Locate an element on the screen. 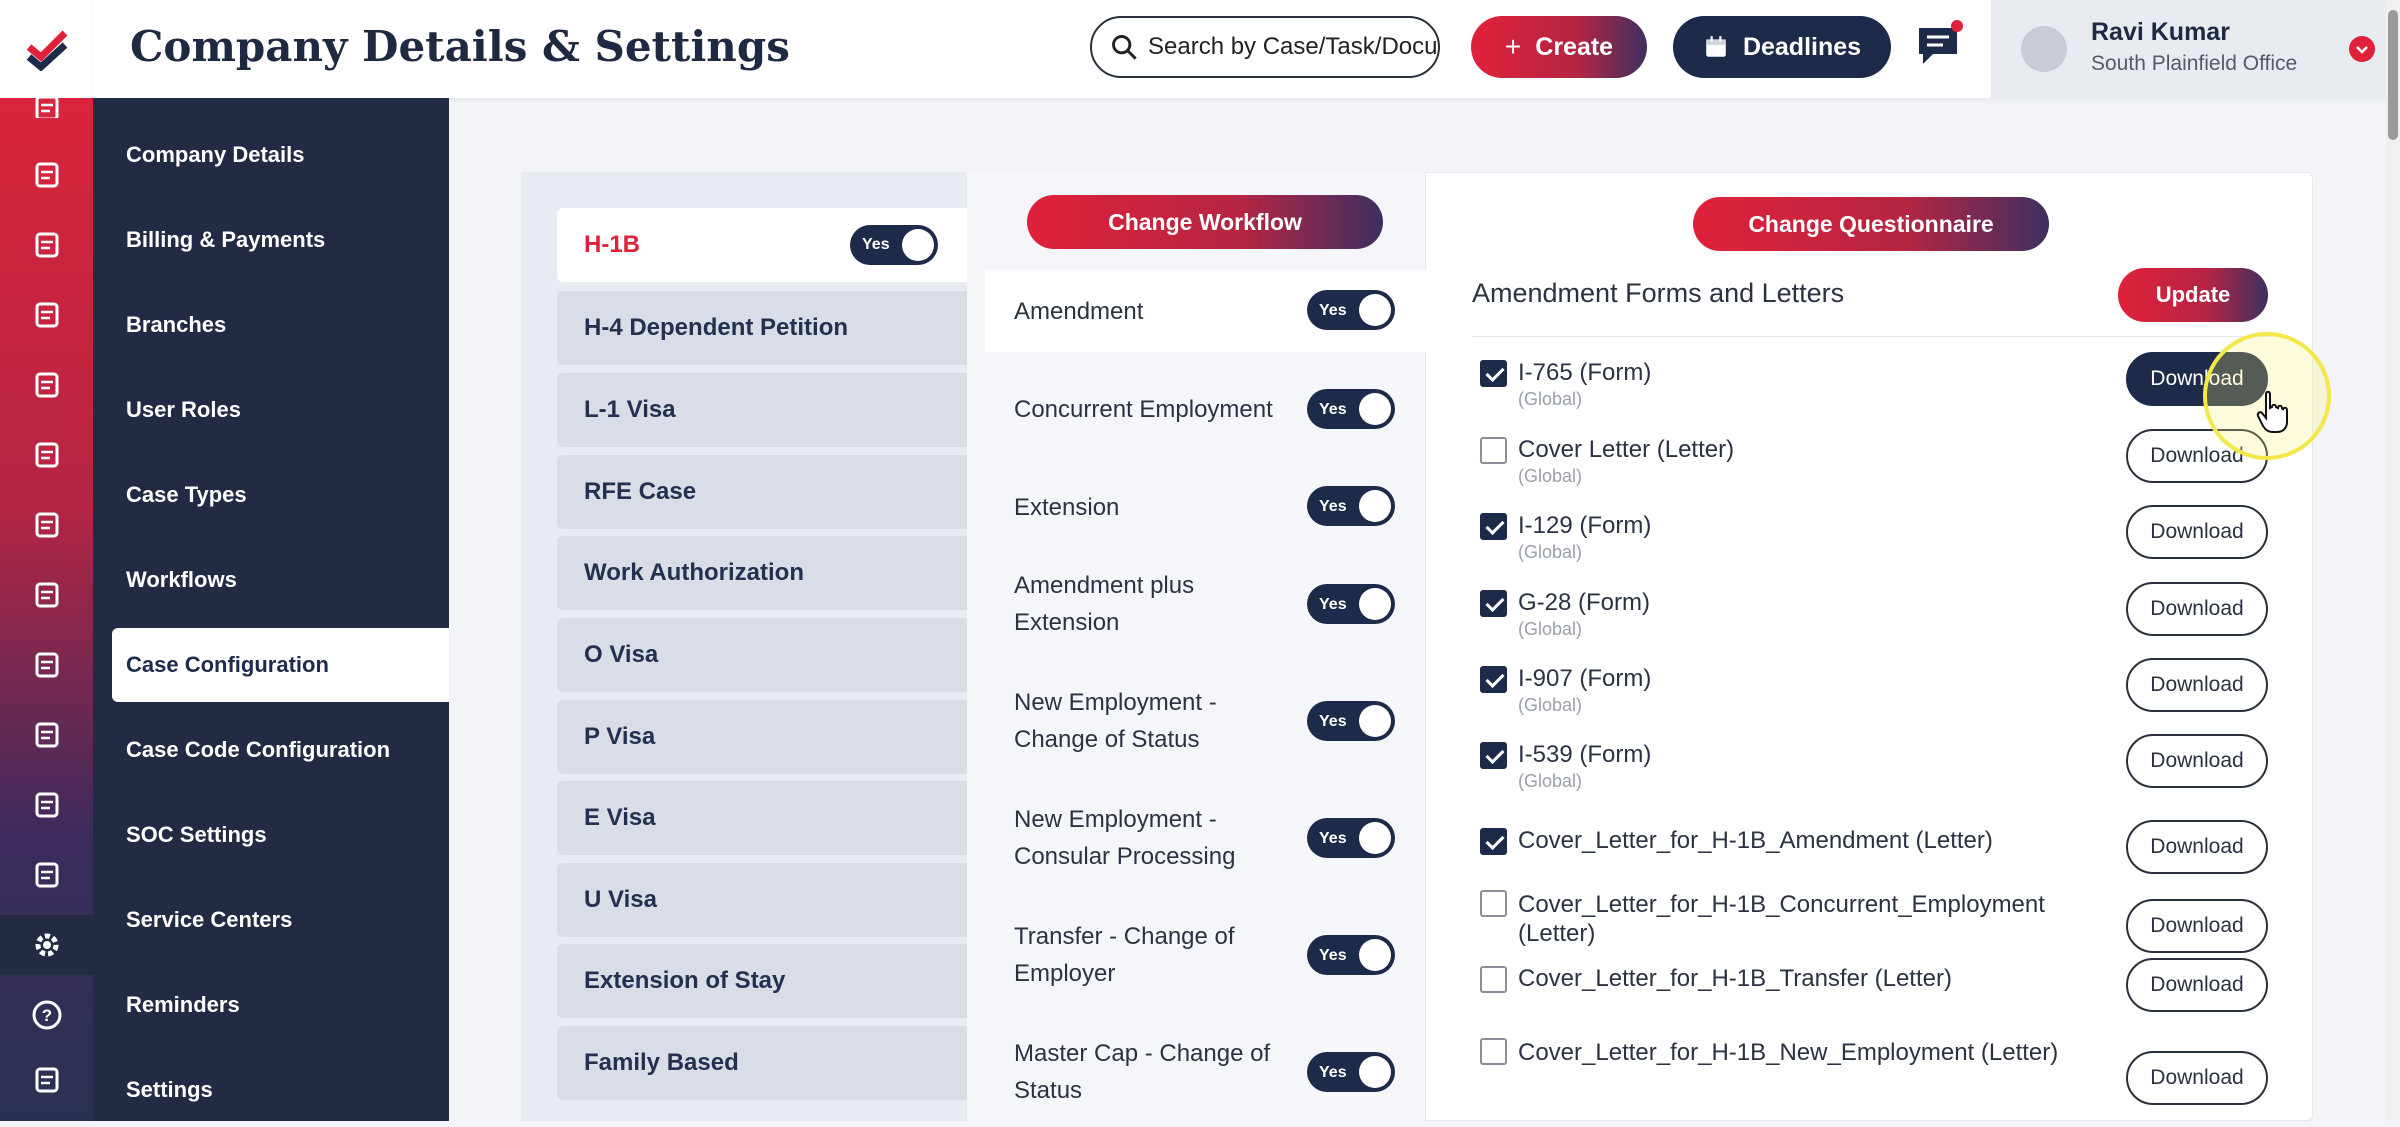  person-icon is located at coordinates (46, 385).